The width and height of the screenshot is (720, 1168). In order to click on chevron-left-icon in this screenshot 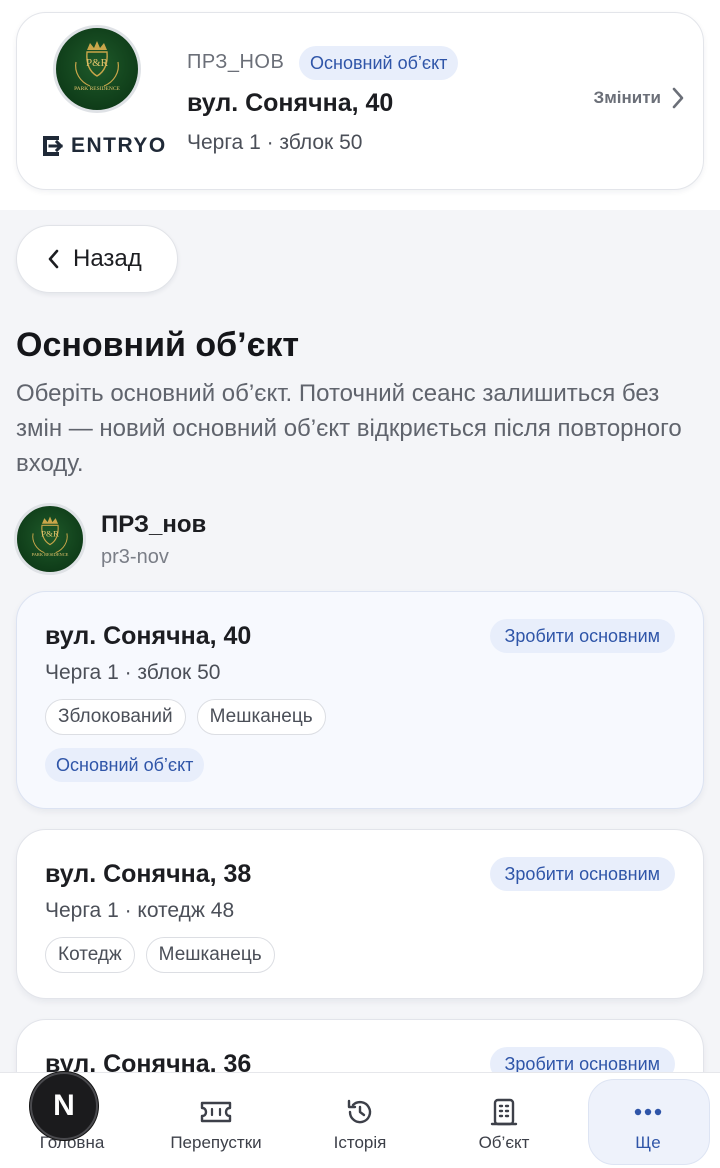, I will do `click(53, 259)`.